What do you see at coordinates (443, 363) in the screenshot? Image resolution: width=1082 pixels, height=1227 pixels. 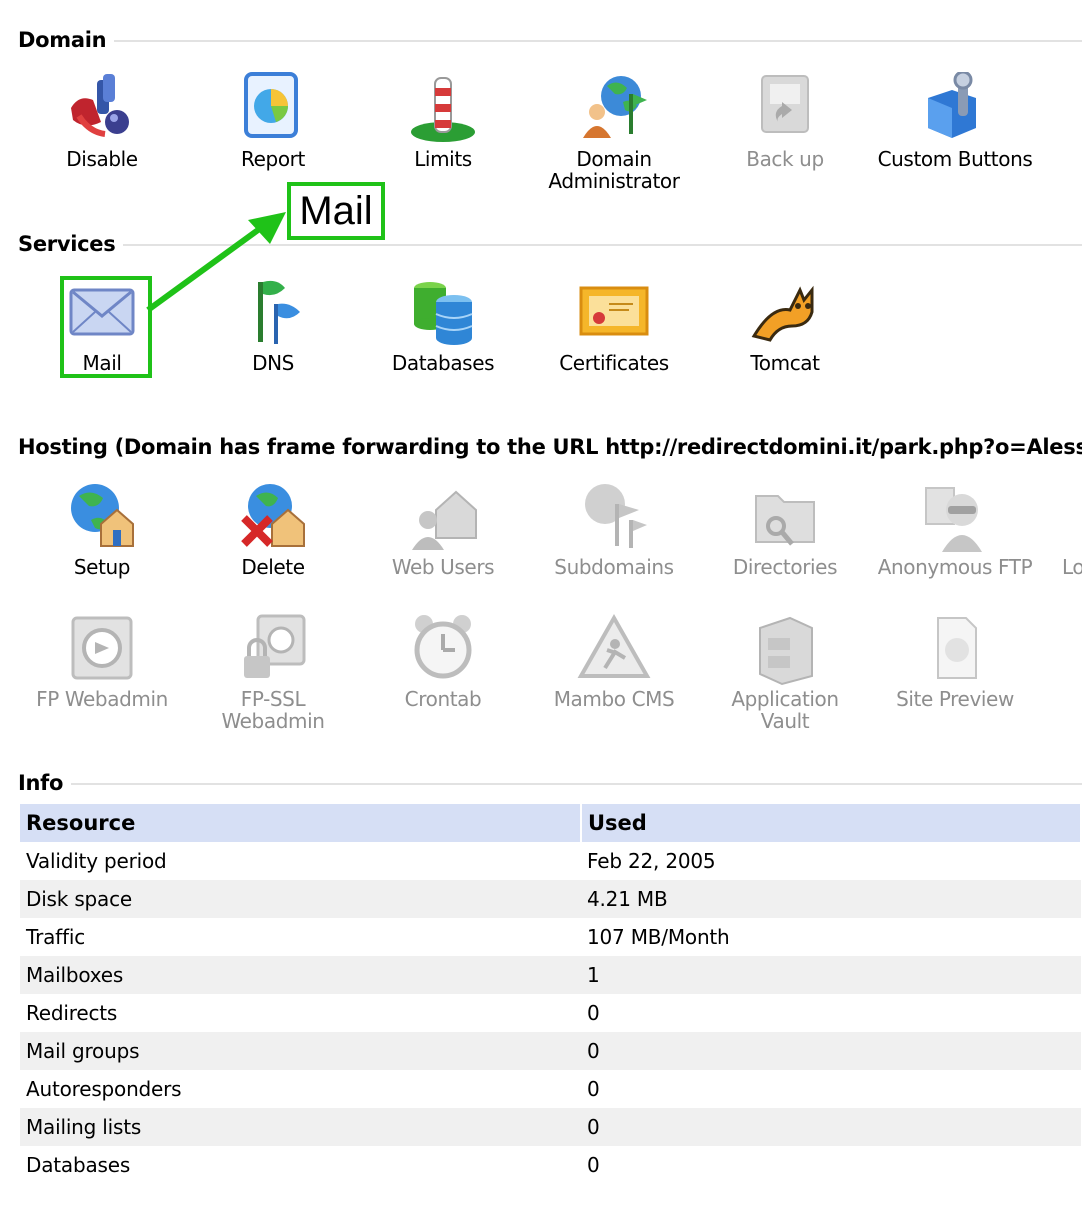 I see `databases-label: Databases` at bounding box center [443, 363].